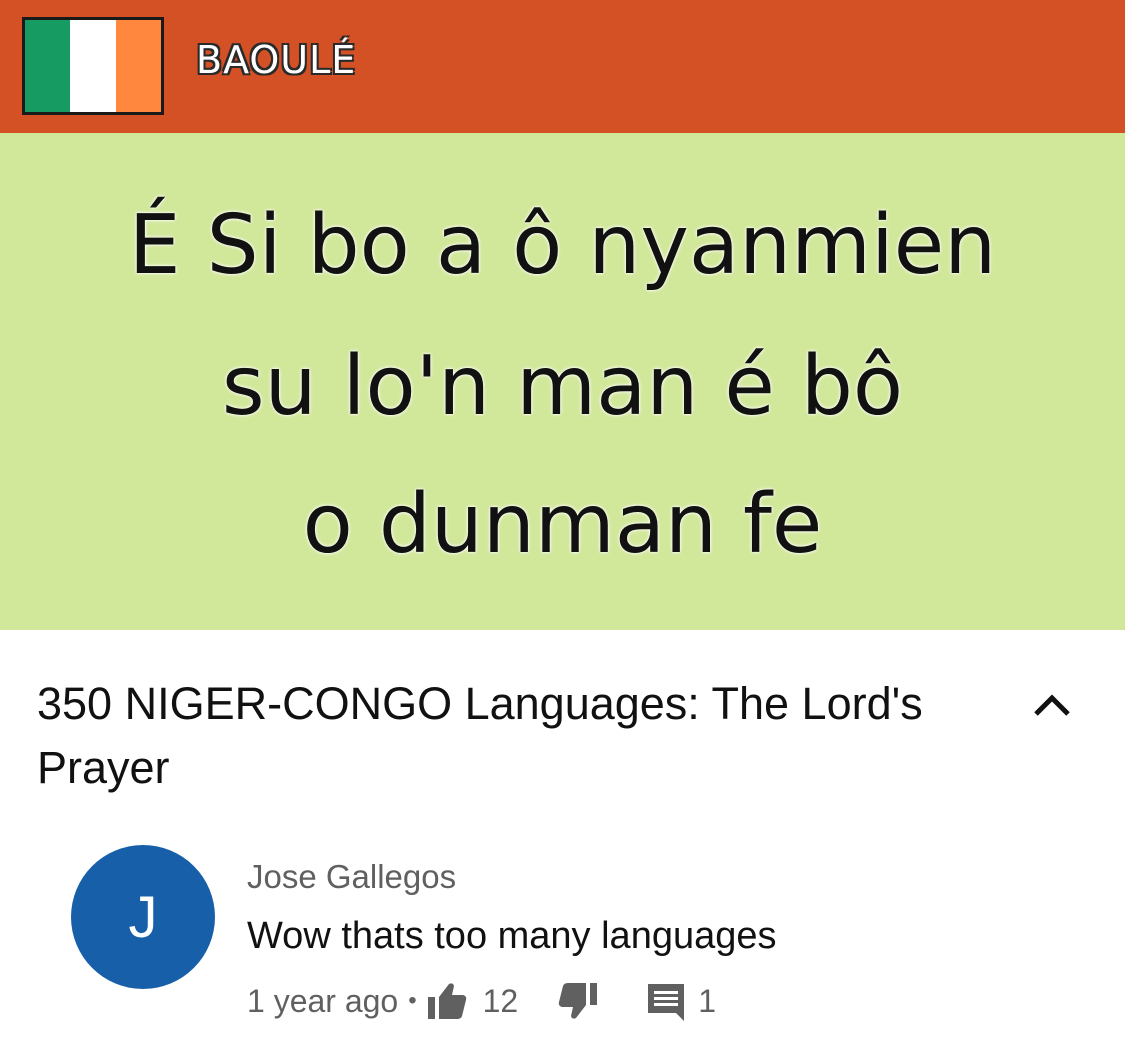 This screenshot has width=1125, height=1061. Describe the element at coordinates (276, 60) in the screenshot. I see `language-label: BAOULÉ` at that location.